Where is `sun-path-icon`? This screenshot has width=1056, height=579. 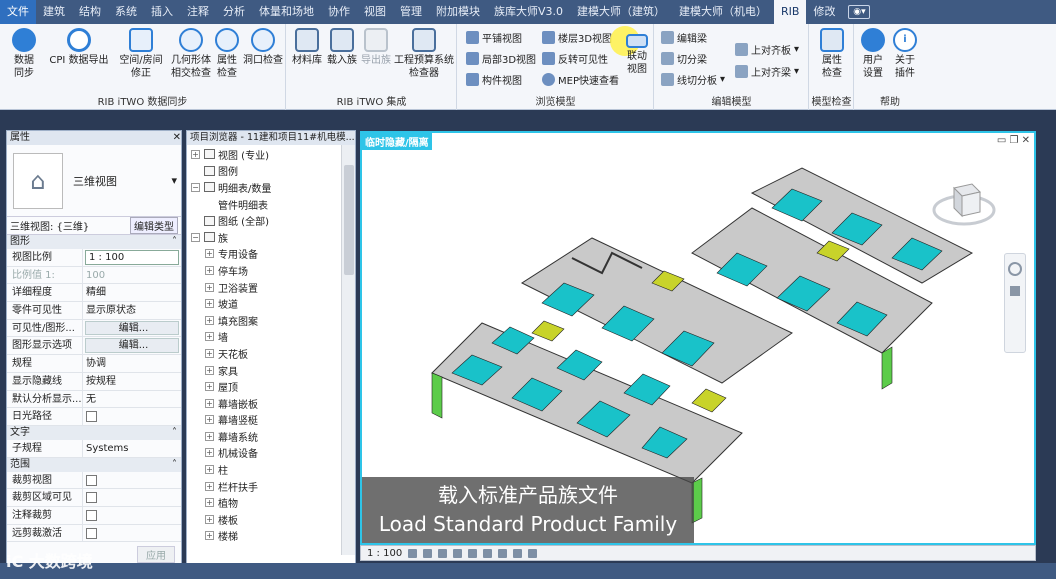 sun-path-icon is located at coordinates (443, 553).